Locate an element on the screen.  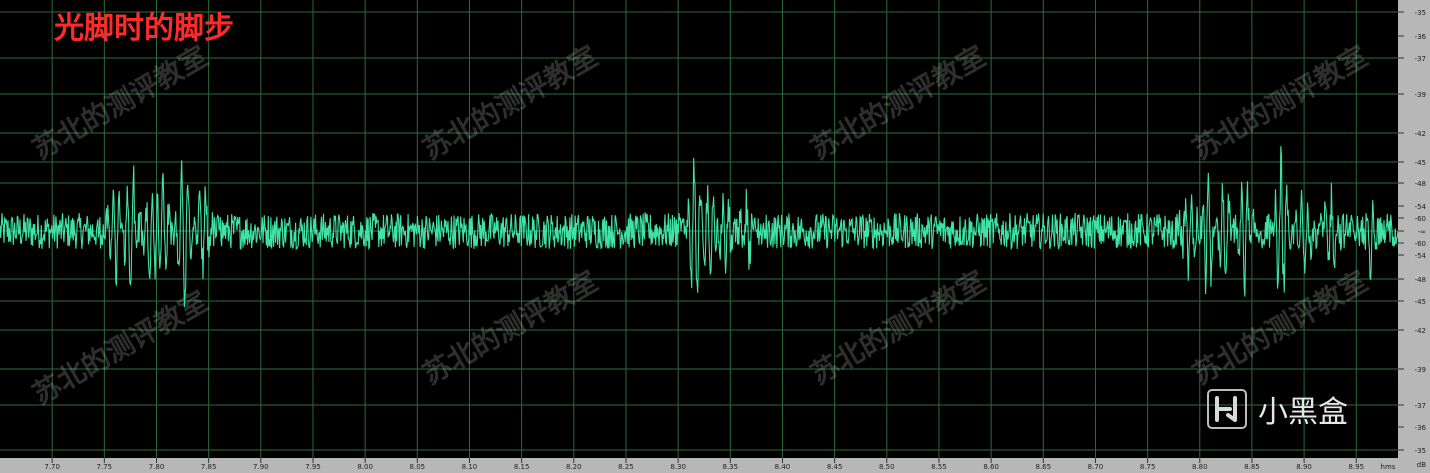
time-axis-label: 8.55 is located at coordinates (939, 467).